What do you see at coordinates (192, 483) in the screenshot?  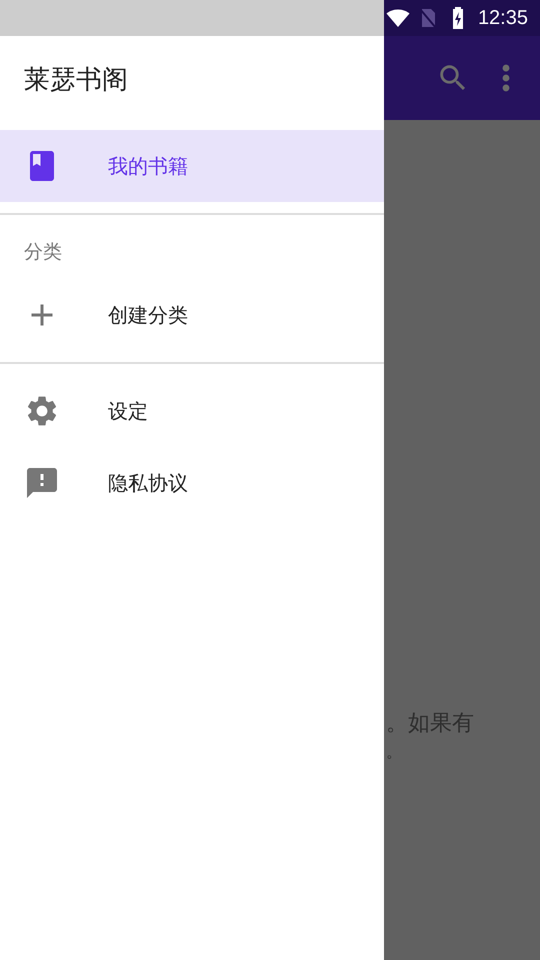 I see `menu-item: 隐私协议` at bounding box center [192, 483].